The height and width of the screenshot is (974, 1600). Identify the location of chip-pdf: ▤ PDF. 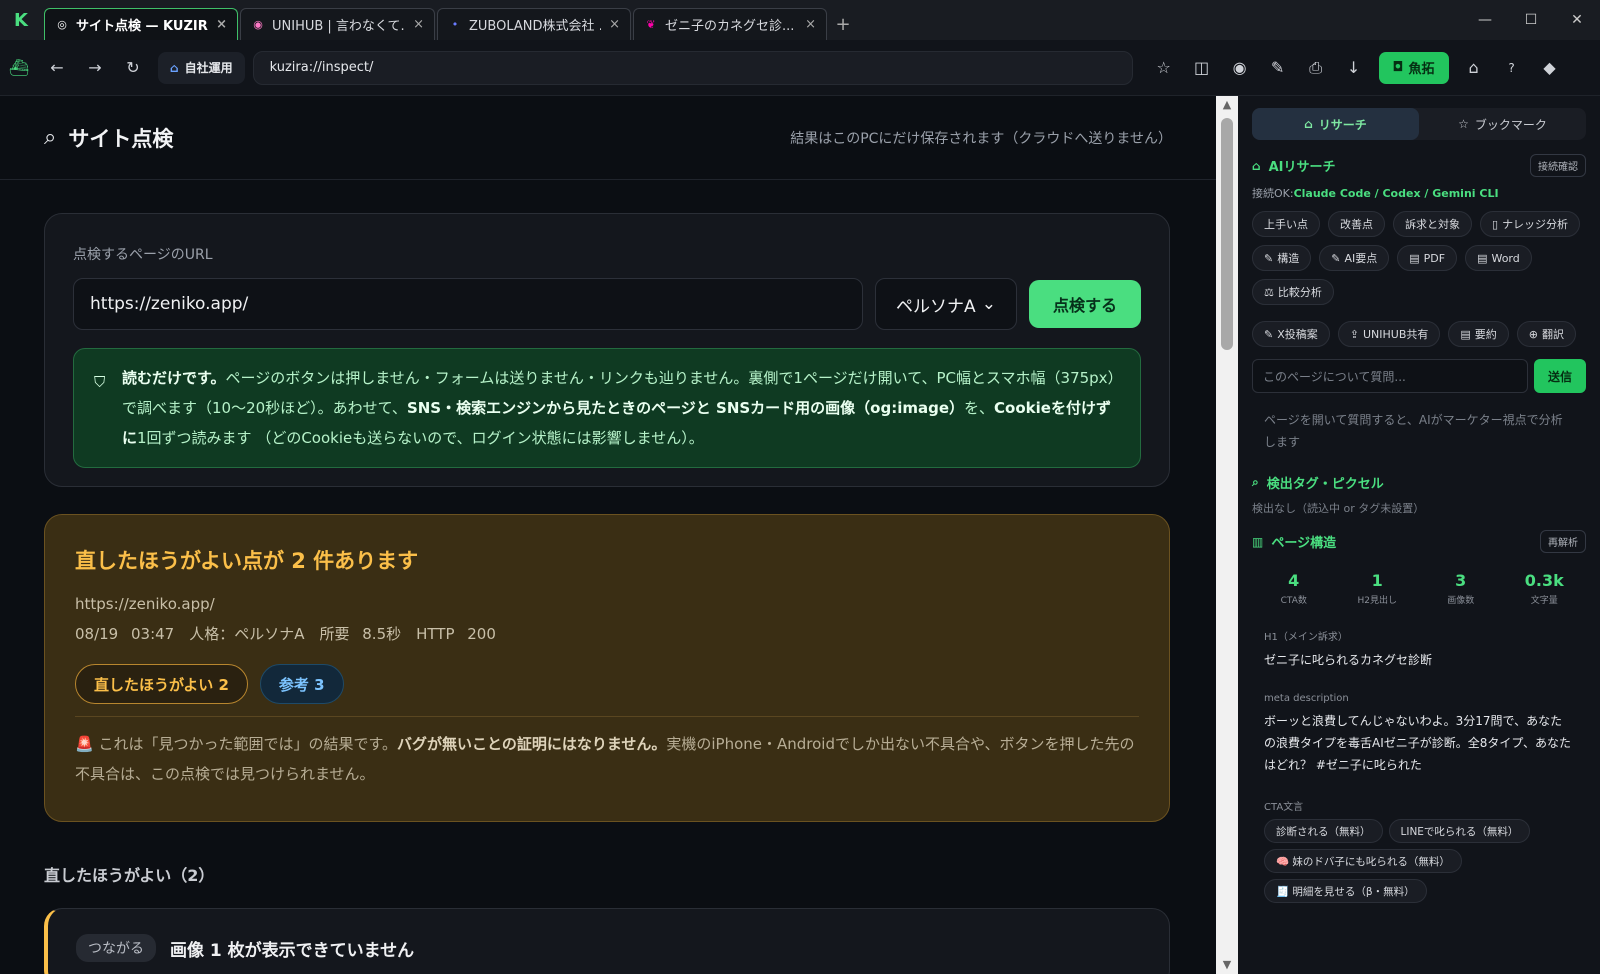
(1427, 258).